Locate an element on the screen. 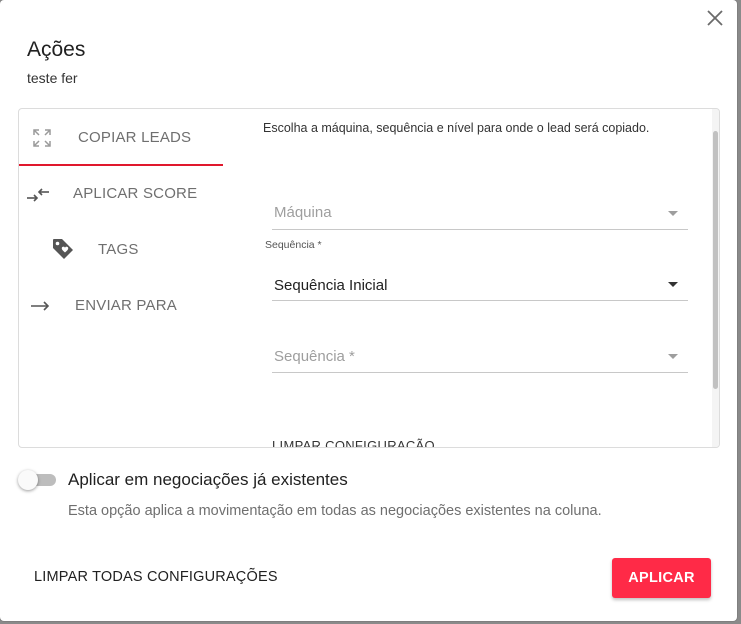 The image size is (741, 624). toggle-label: Aplicar em negociações já existentes is located at coordinates (208, 479).